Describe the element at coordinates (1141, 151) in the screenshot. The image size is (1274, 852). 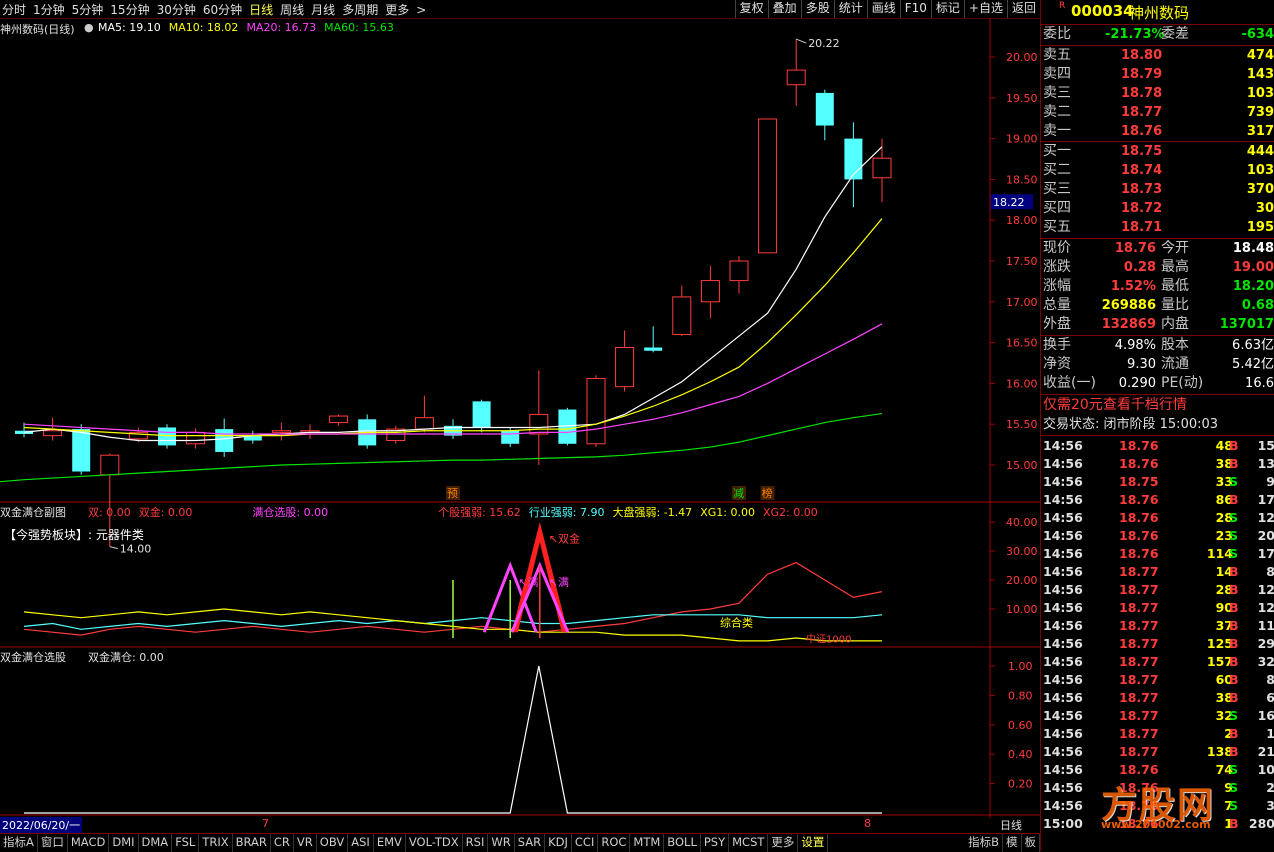
I see `bid-price-0: 18.75` at that location.